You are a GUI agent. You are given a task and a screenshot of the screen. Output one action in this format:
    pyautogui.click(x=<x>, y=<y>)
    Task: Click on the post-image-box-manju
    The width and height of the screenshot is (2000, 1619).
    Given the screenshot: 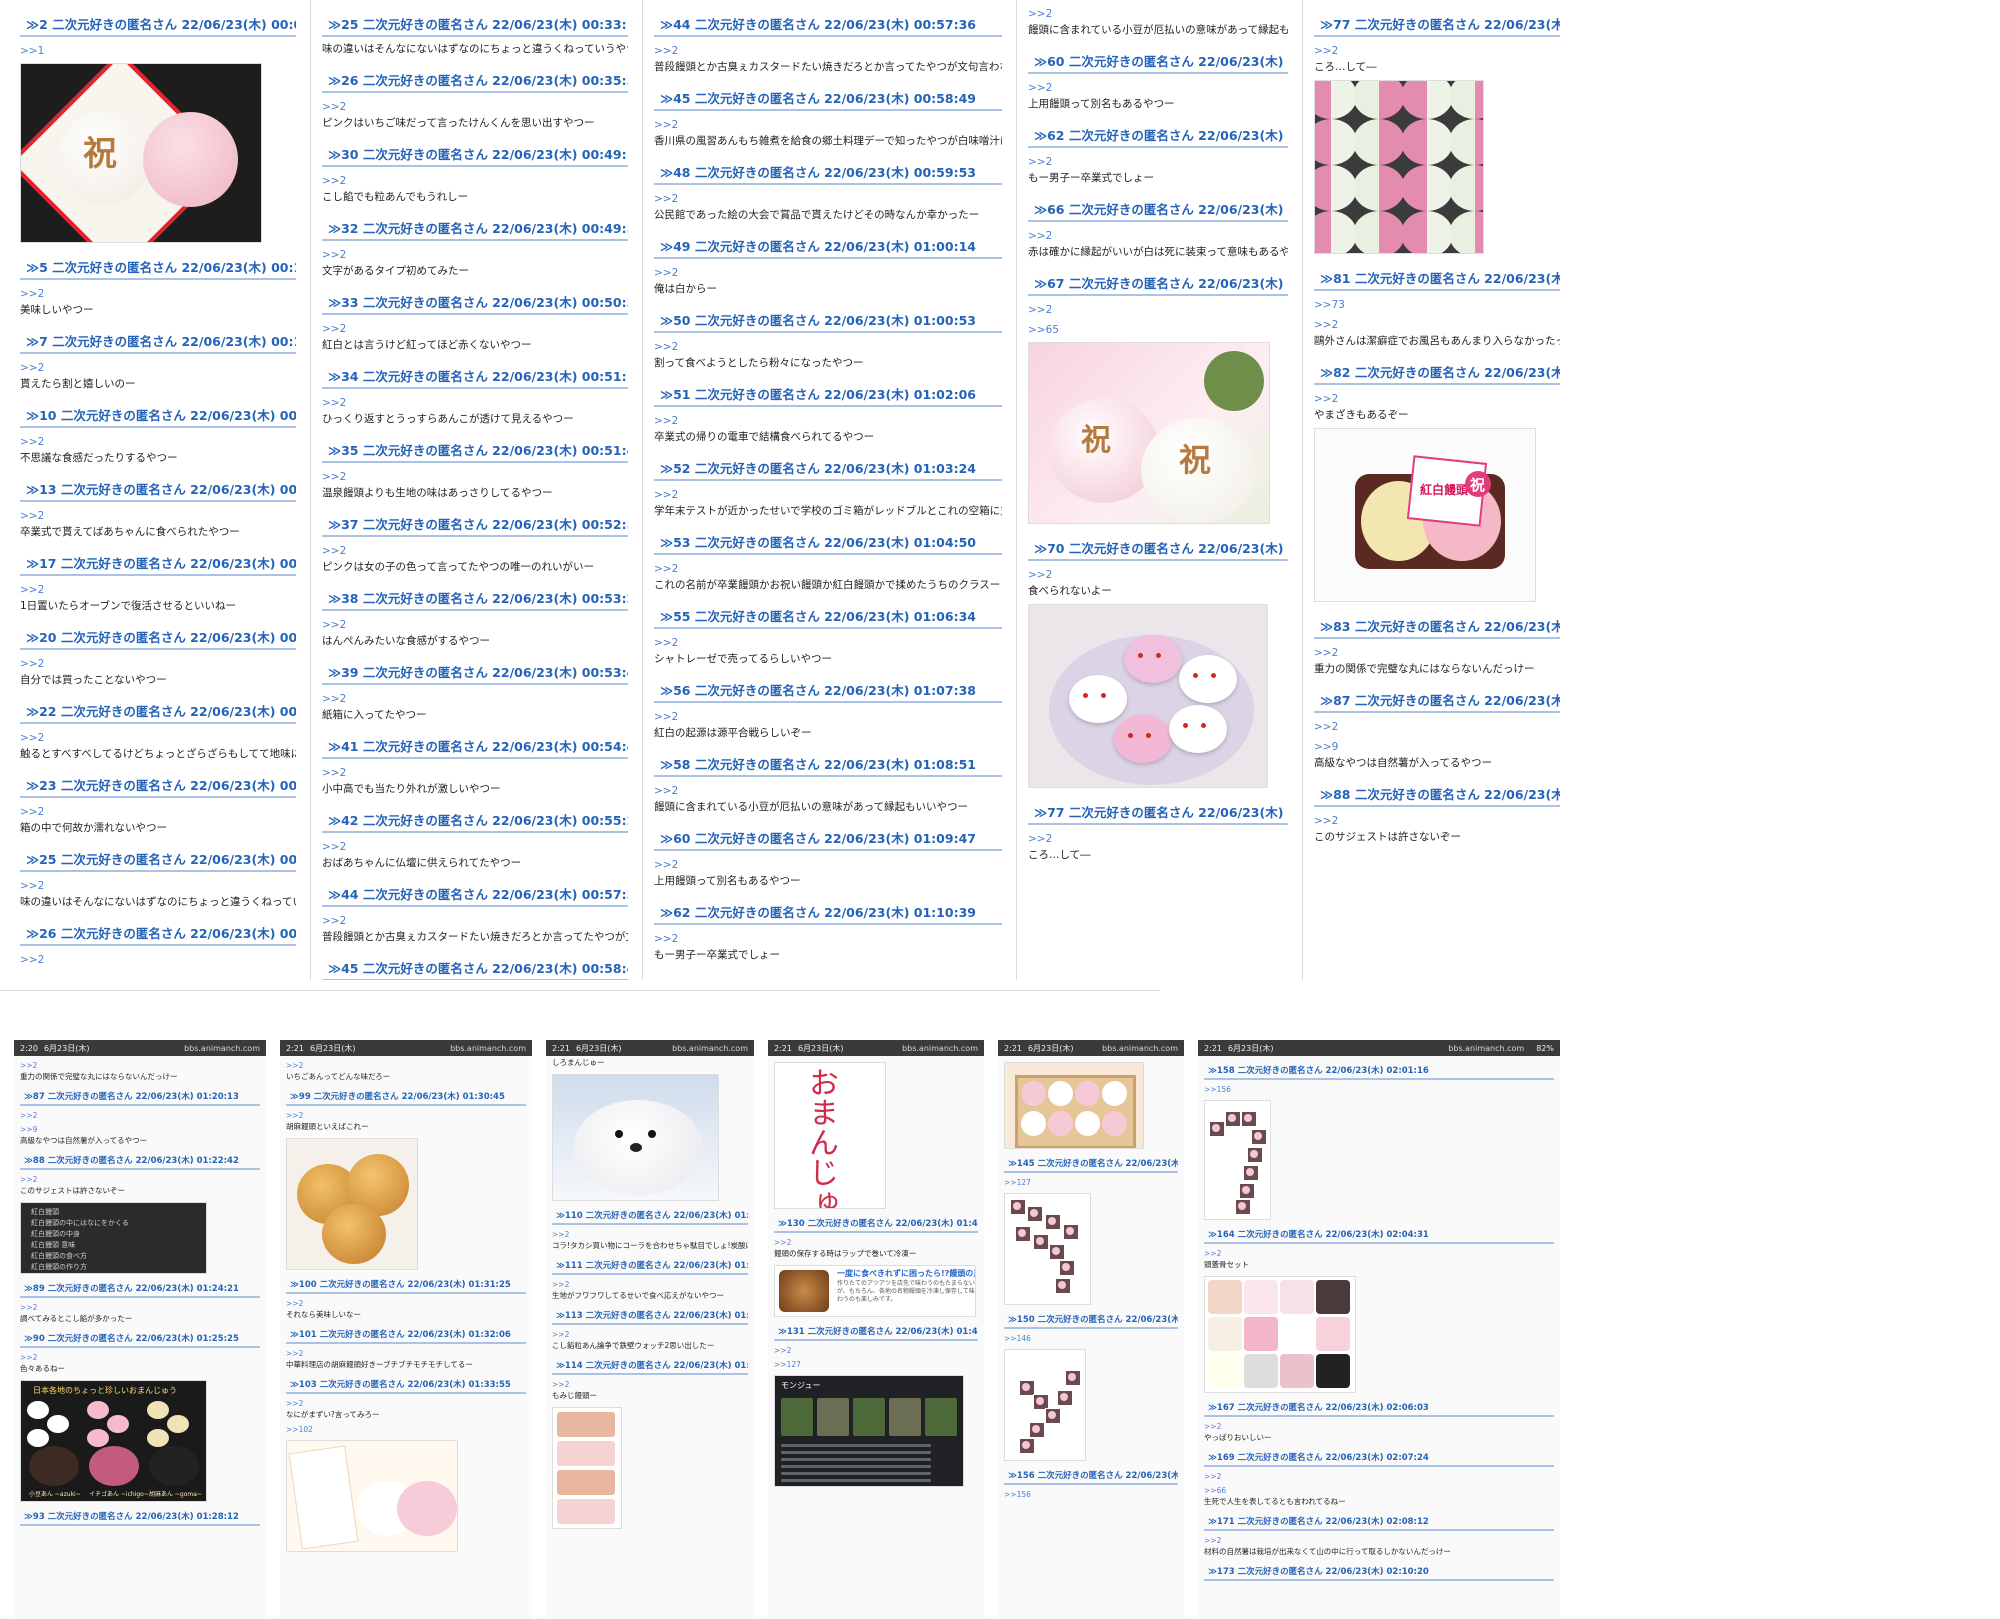 What is the action you would take?
    pyautogui.click(x=1074, y=1105)
    